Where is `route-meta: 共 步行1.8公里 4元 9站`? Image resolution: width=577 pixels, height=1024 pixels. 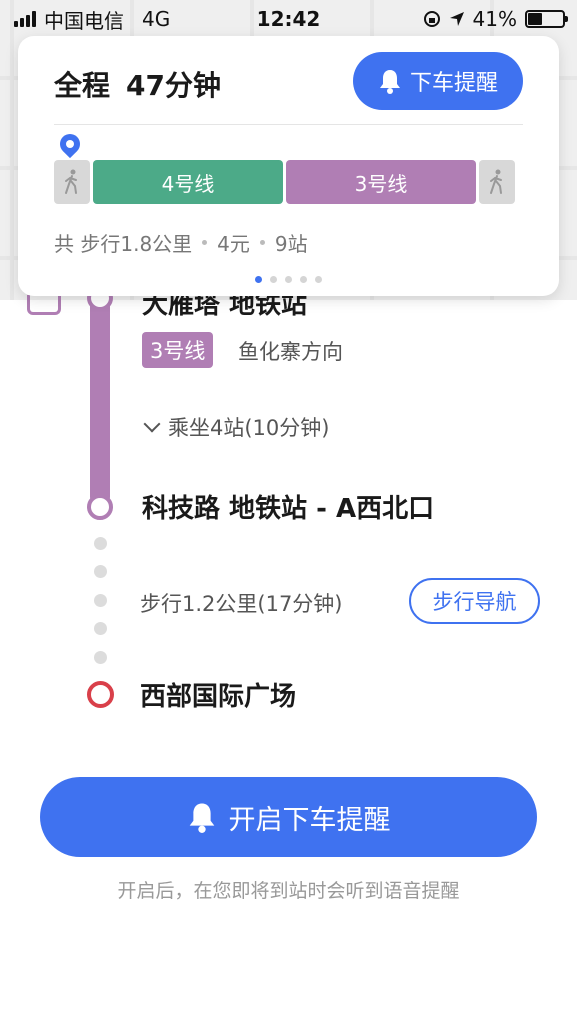 route-meta: 共 步行1.8公里 4元 9站 is located at coordinates (181, 242).